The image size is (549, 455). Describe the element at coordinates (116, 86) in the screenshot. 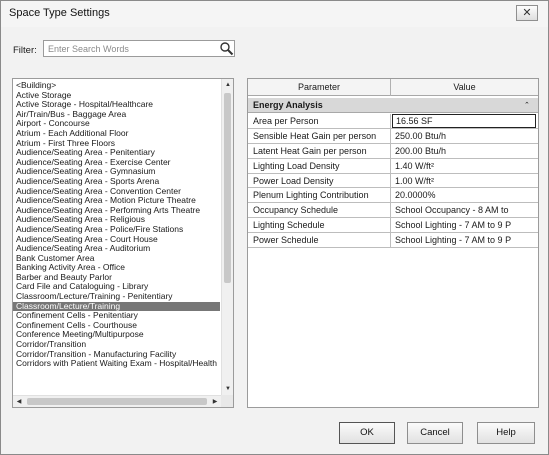

I see `list-item: <Building>` at that location.